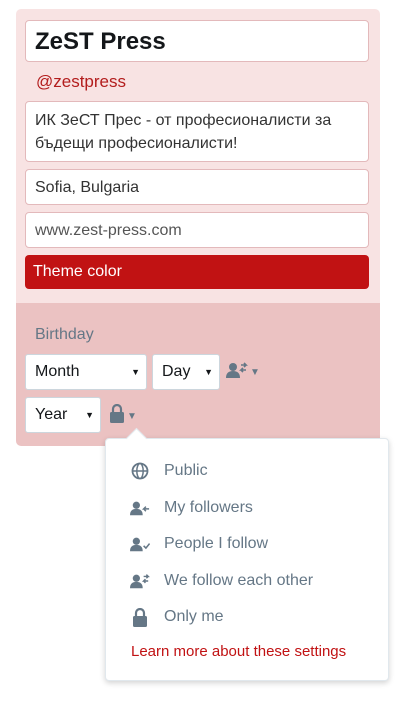  I want to click on year-select: Year ▼, so click(63, 415).